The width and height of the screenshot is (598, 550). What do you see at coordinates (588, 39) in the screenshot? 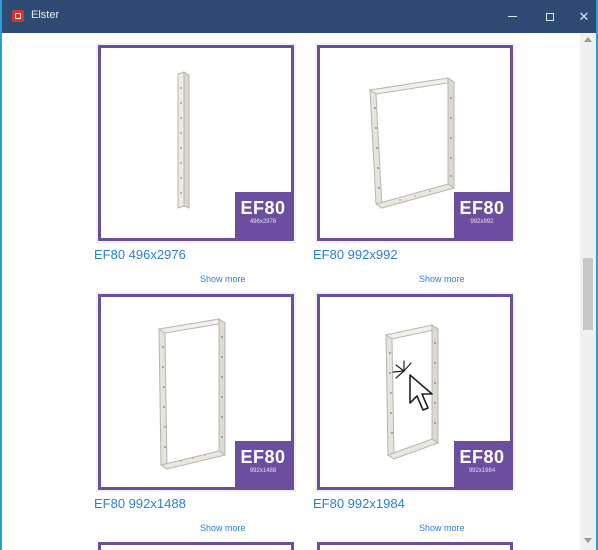
I see `scroll-up-icon` at bounding box center [588, 39].